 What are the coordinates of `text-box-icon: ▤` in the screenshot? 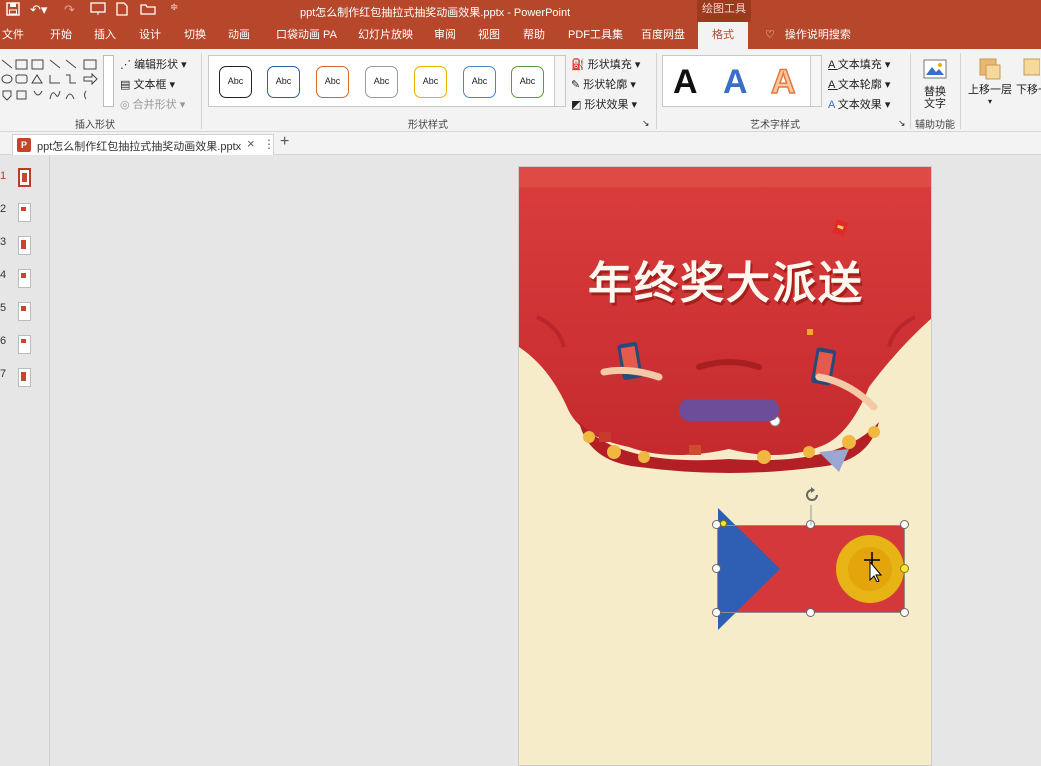 It's located at (127, 85).